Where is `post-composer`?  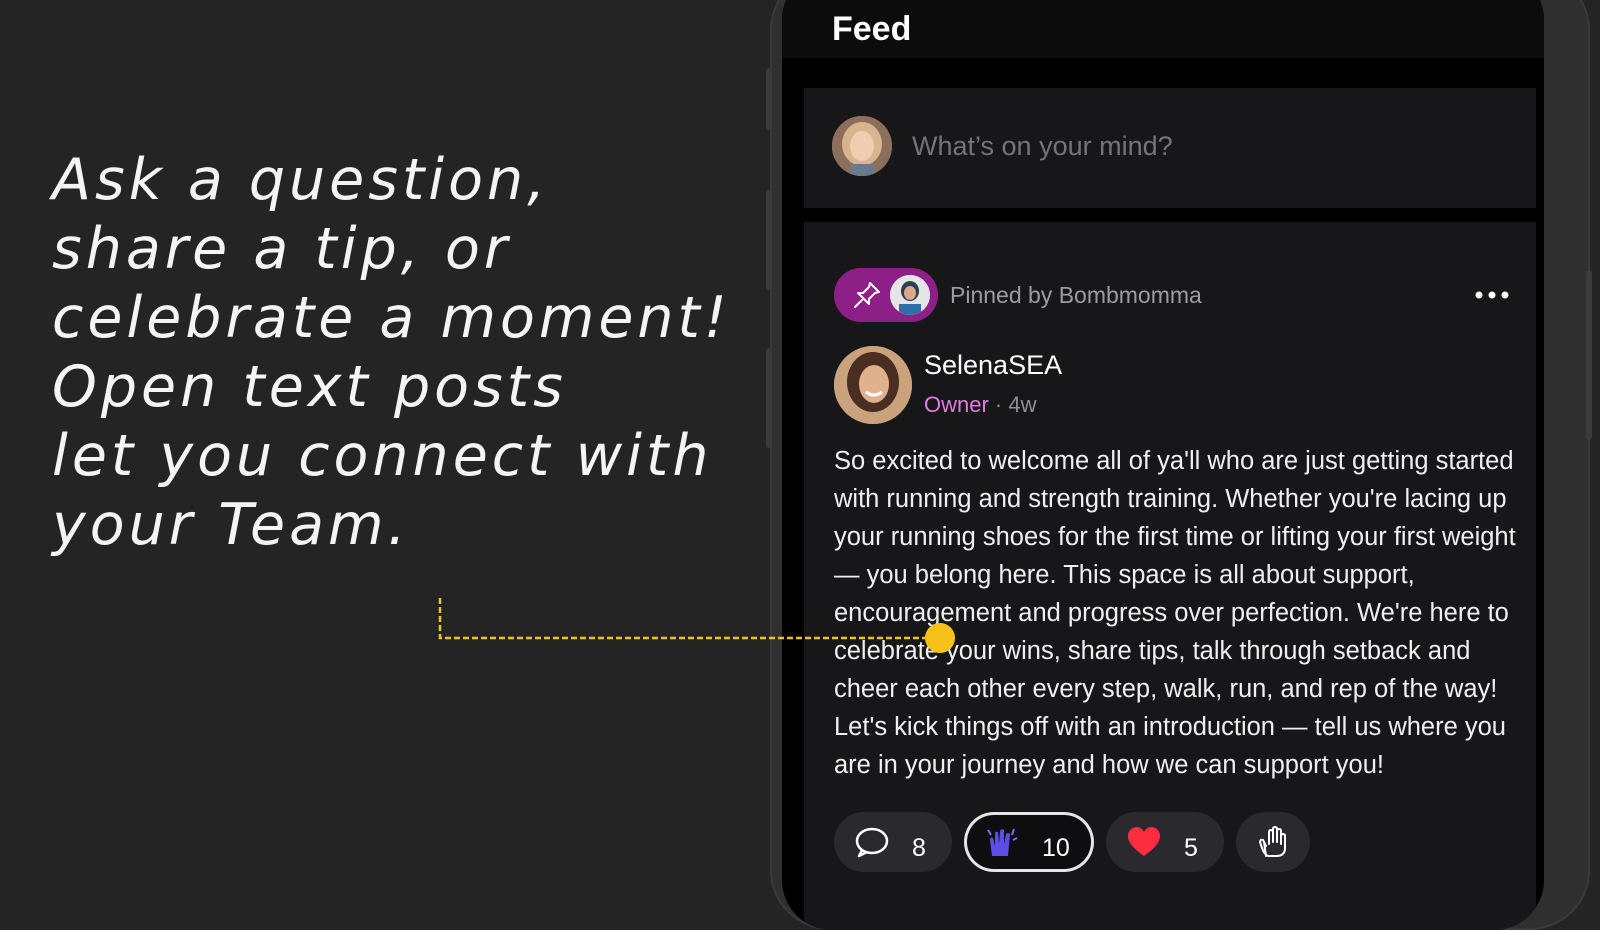 post-composer is located at coordinates (1170, 148).